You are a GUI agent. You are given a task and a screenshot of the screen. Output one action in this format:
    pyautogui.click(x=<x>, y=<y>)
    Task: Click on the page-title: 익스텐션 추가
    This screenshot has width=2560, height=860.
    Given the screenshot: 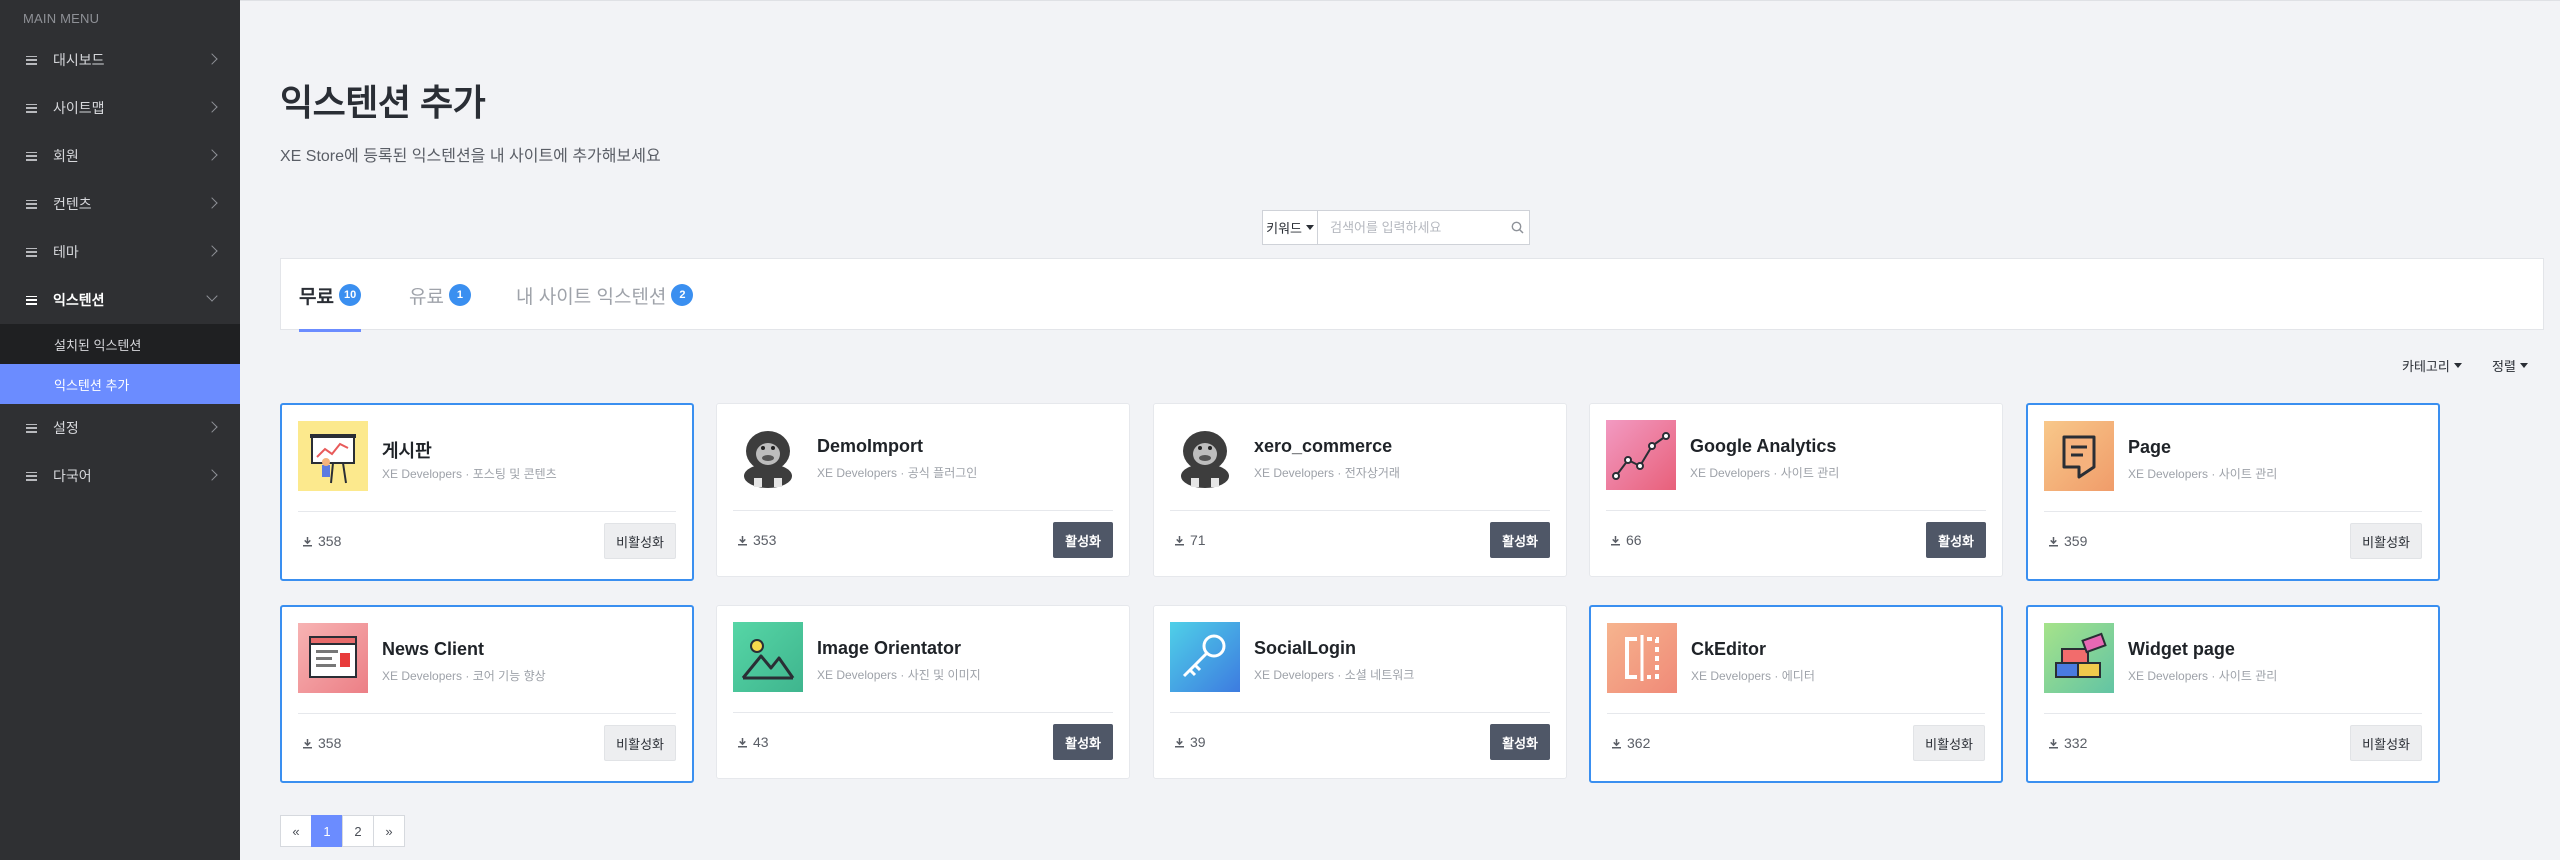 What is the action you would take?
    pyautogui.click(x=383, y=102)
    